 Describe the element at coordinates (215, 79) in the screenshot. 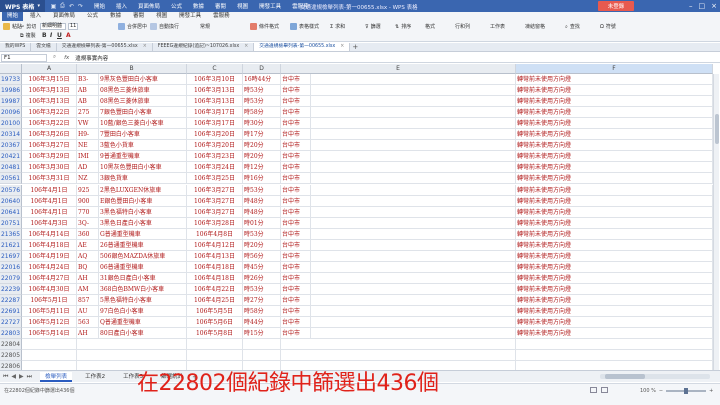

I see `cell-violation-date: 106年3月10日` at that location.